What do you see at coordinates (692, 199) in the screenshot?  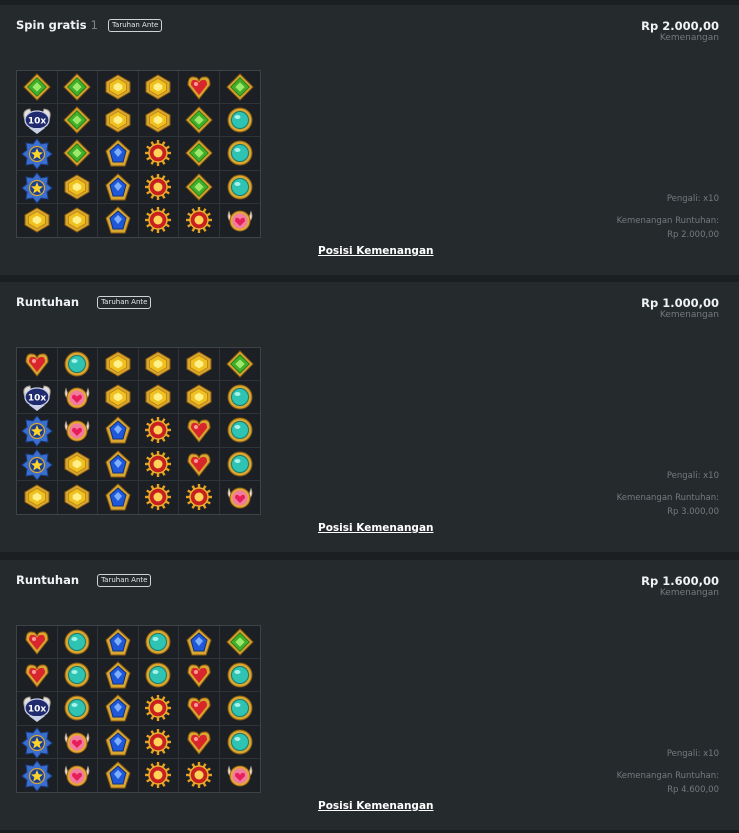 I see `multiplier-text: Pengali: x10` at bounding box center [692, 199].